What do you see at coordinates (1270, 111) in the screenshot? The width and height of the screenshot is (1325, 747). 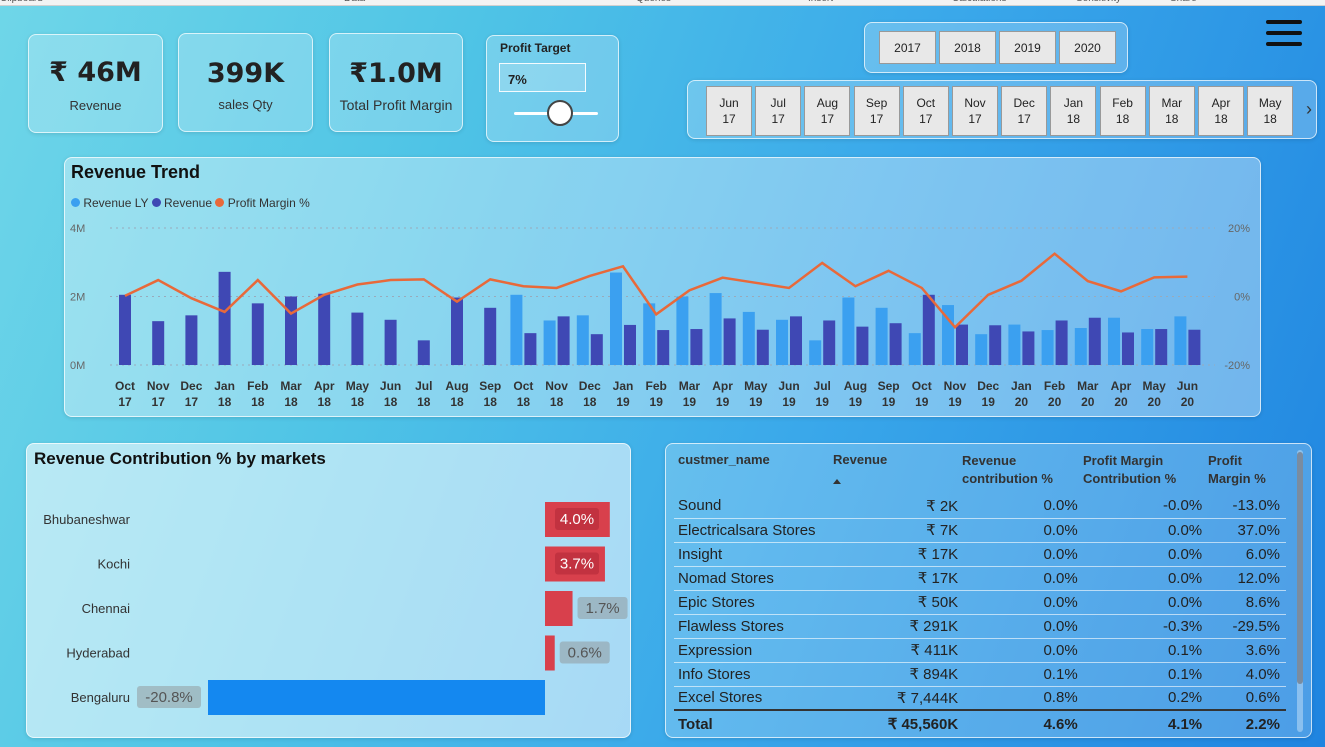 I see `month-button-may-18: May 18` at bounding box center [1270, 111].